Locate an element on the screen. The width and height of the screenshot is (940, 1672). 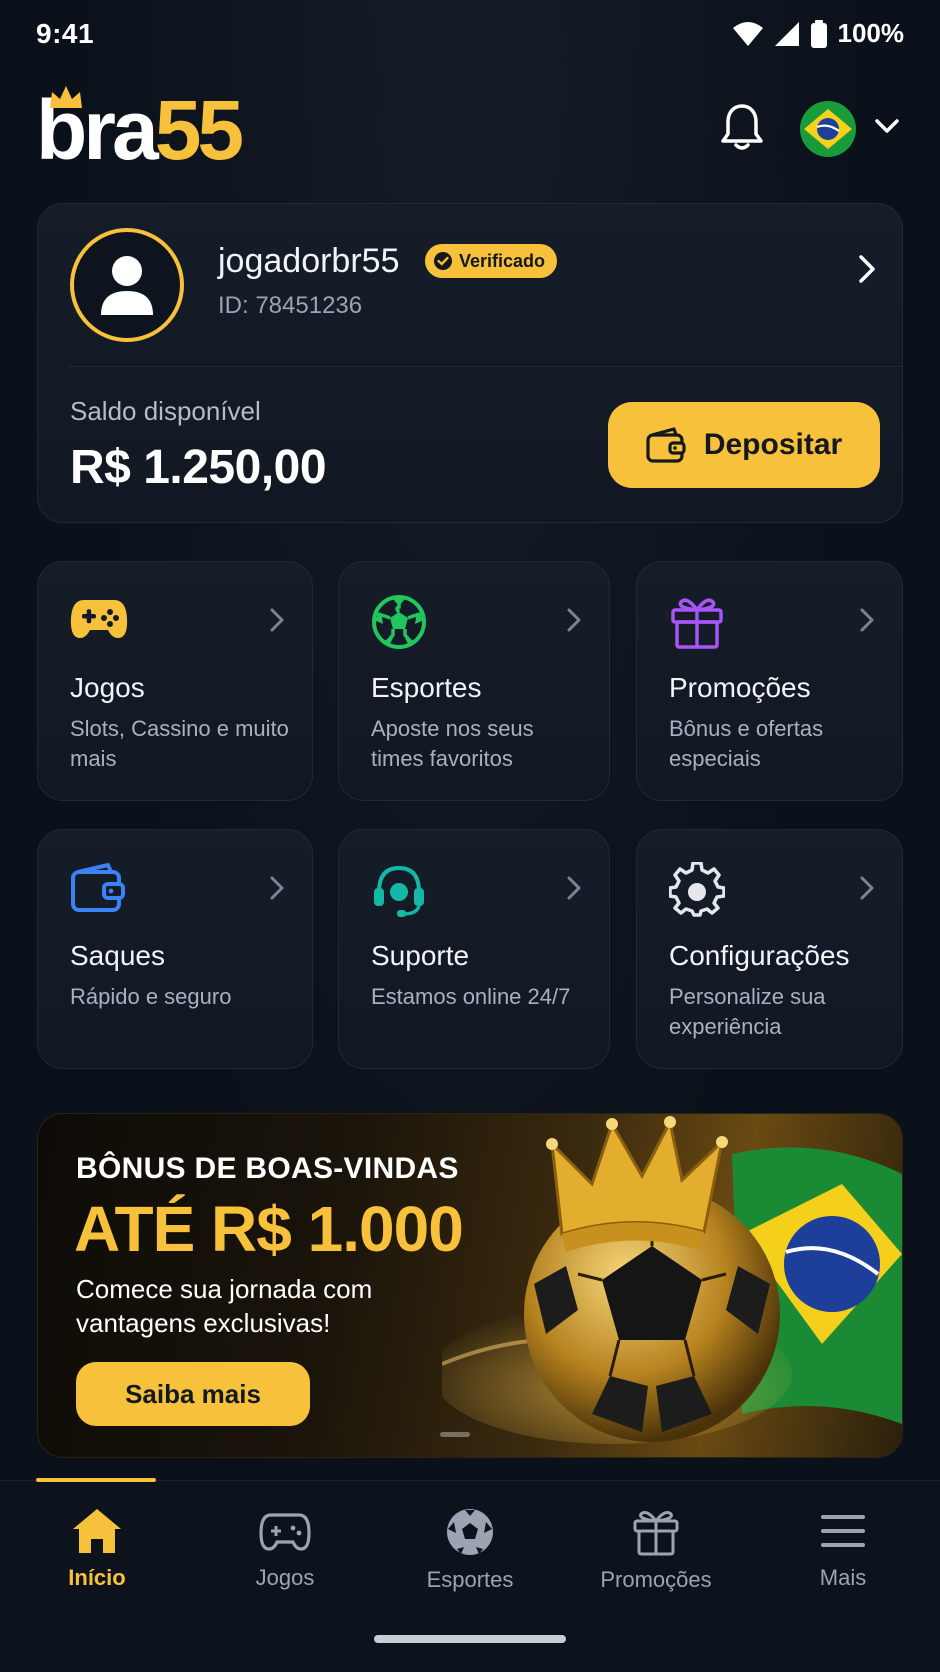
balance-label: Saldo disponível is located at coordinates (165, 411).